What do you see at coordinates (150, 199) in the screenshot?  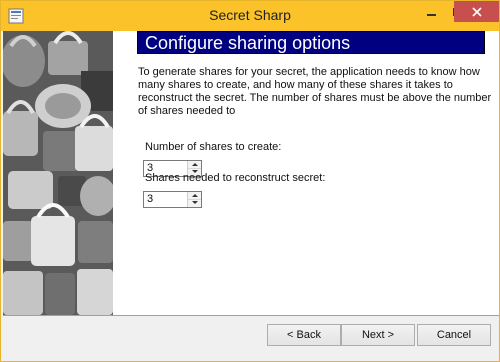 I see `shares-needed-value: 3` at bounding box center [150, 199].